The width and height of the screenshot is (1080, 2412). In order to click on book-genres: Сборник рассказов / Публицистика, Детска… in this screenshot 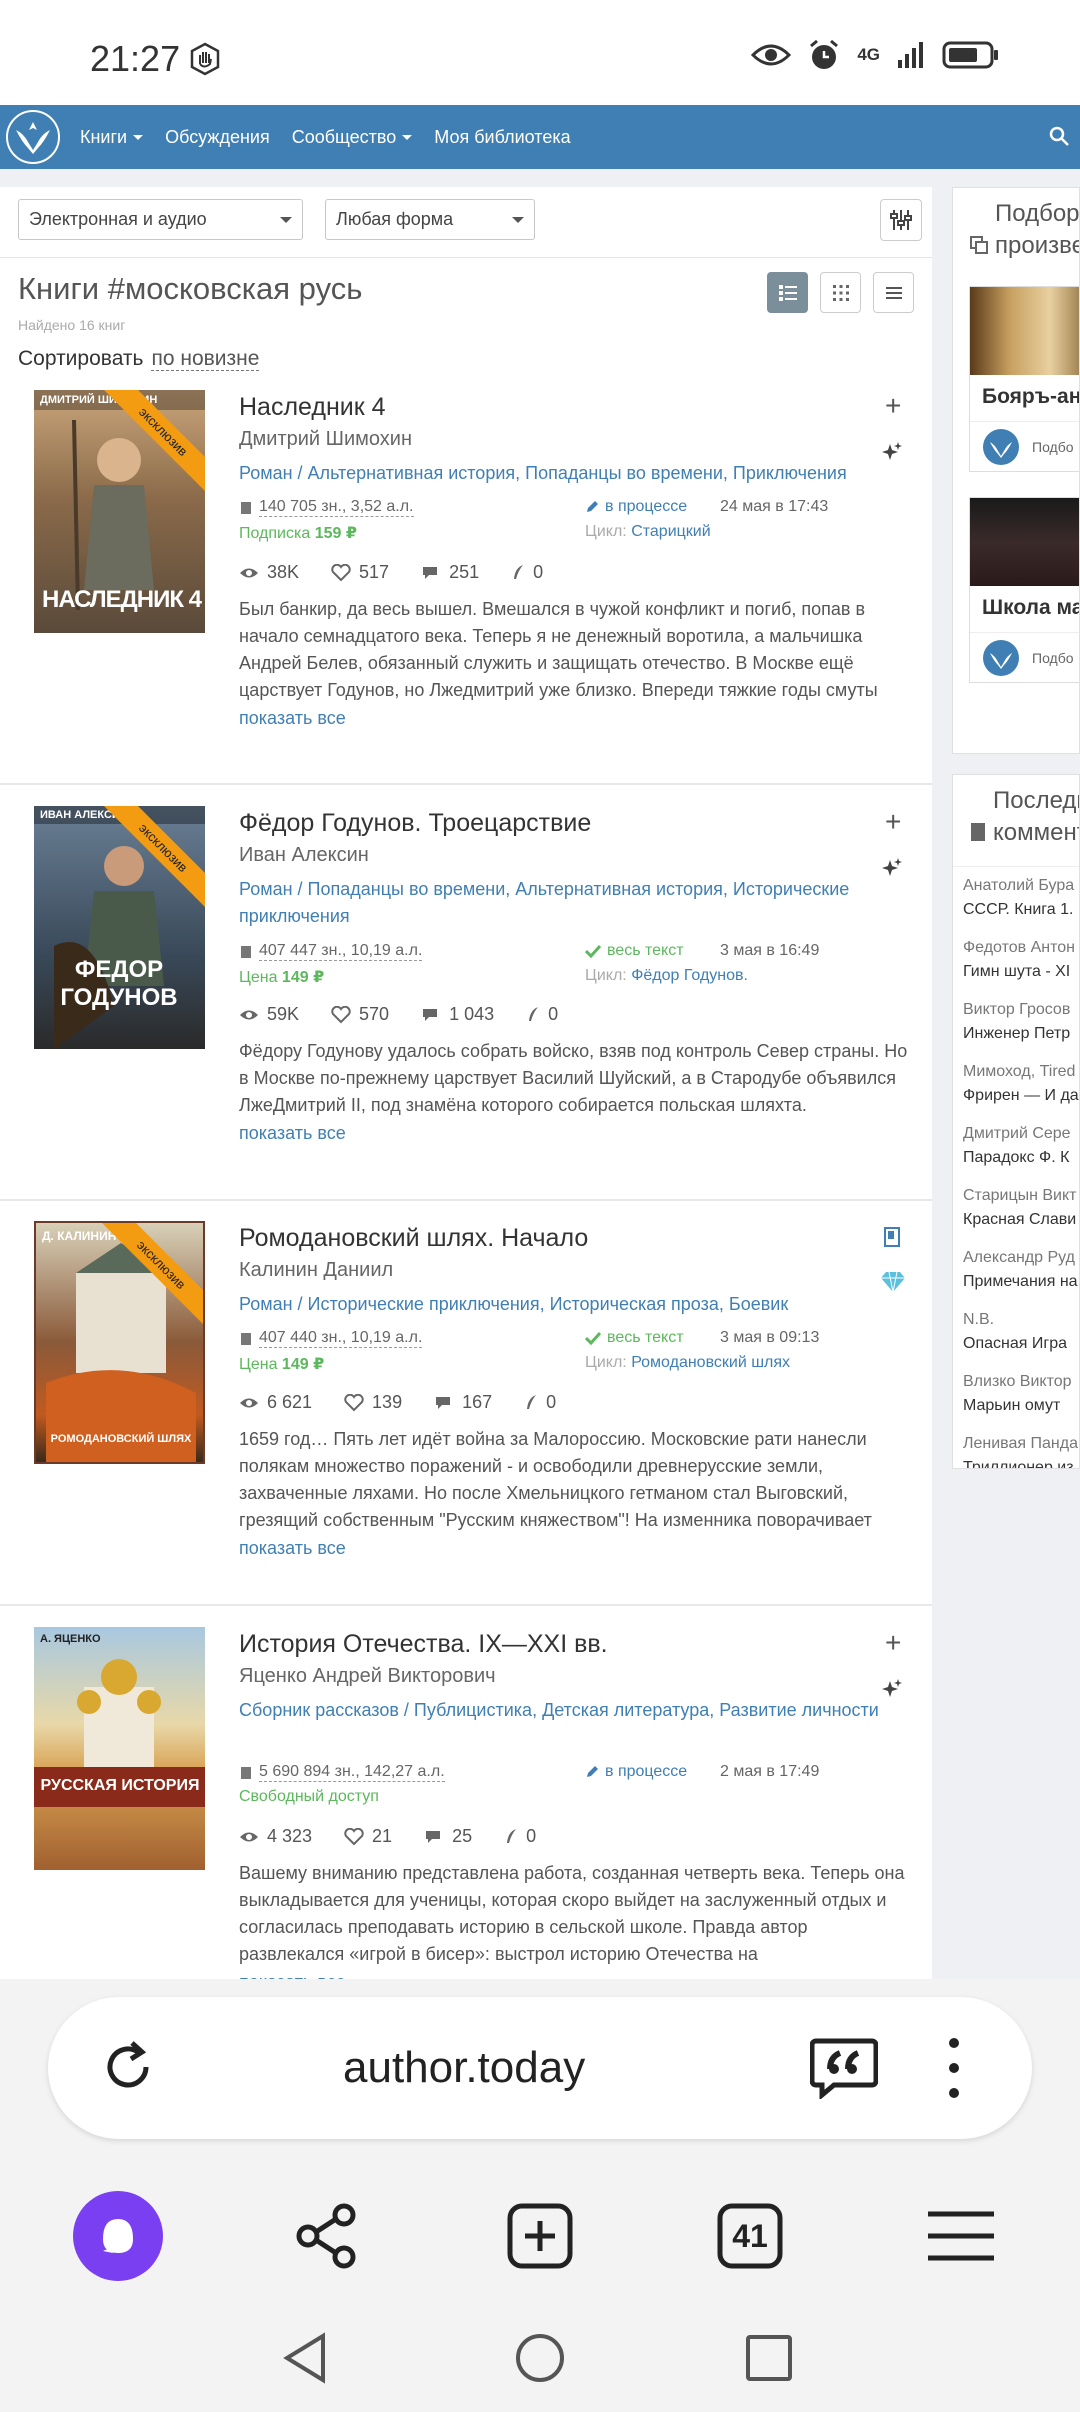, I will do `click(564, 1710)`.